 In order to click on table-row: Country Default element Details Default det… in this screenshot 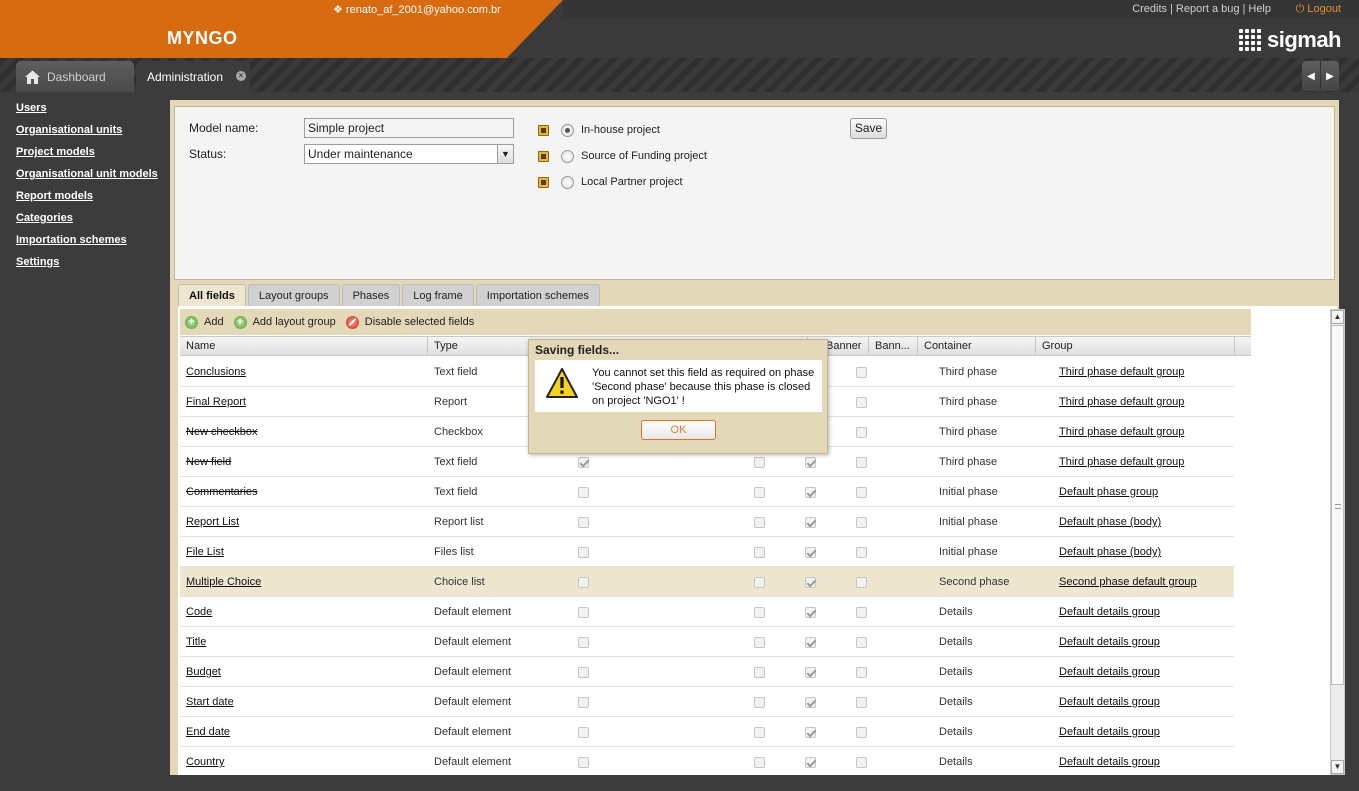, I will do `click(707, 761)`.